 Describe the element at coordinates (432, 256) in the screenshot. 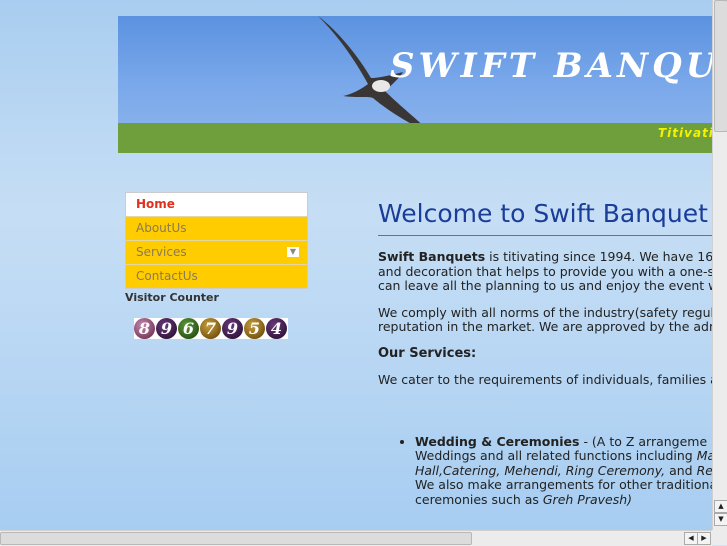

I see `brand-name: Swift Banquets` at that location.